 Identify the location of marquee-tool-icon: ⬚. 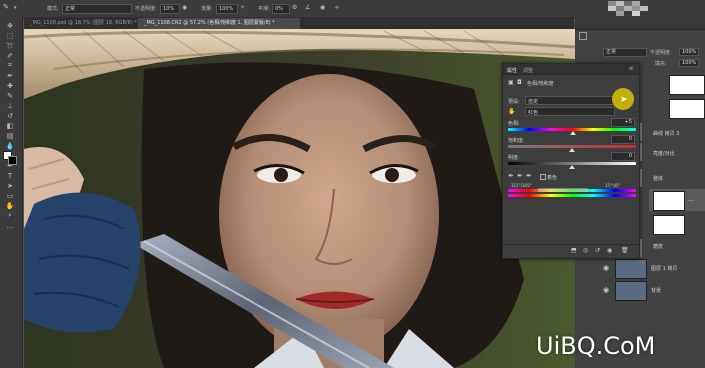
(10, 35).